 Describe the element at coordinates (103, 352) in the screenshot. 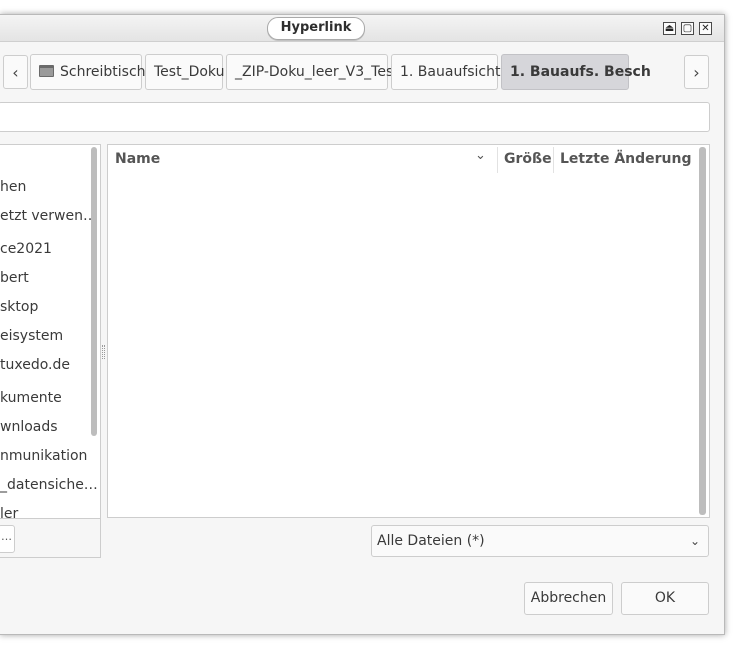

I see `pane-splitter-handle` at that location.